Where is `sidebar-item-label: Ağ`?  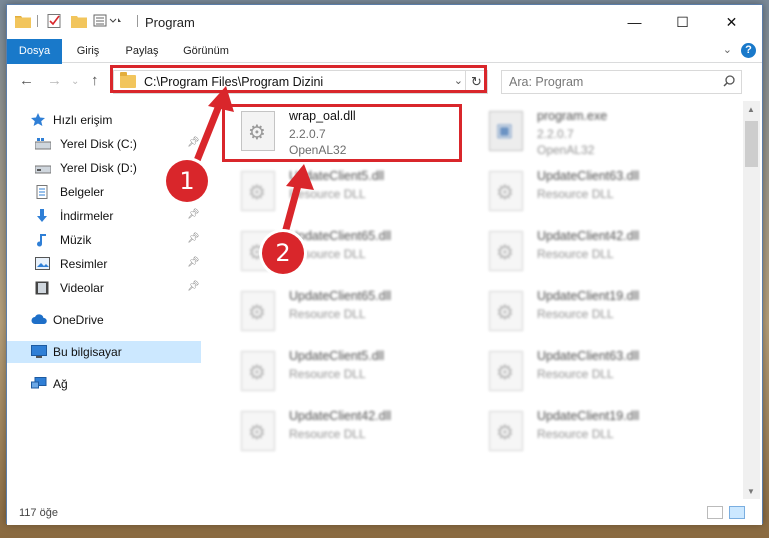 sidebar-item-label: Ağ is located at coordinates (60, 384).